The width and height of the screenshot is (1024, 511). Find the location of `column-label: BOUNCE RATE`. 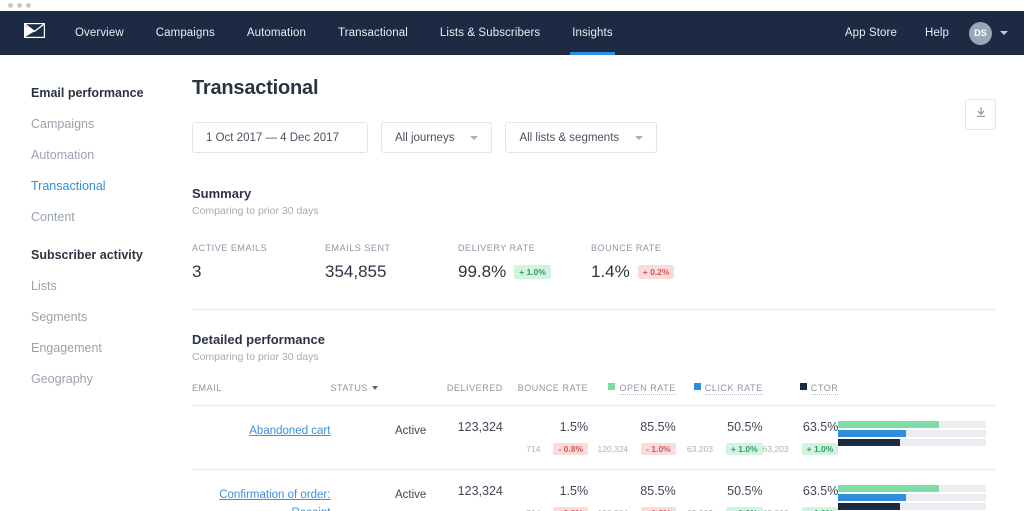

column-label: BOUNCE RATE is located at coordinates (553, 388).